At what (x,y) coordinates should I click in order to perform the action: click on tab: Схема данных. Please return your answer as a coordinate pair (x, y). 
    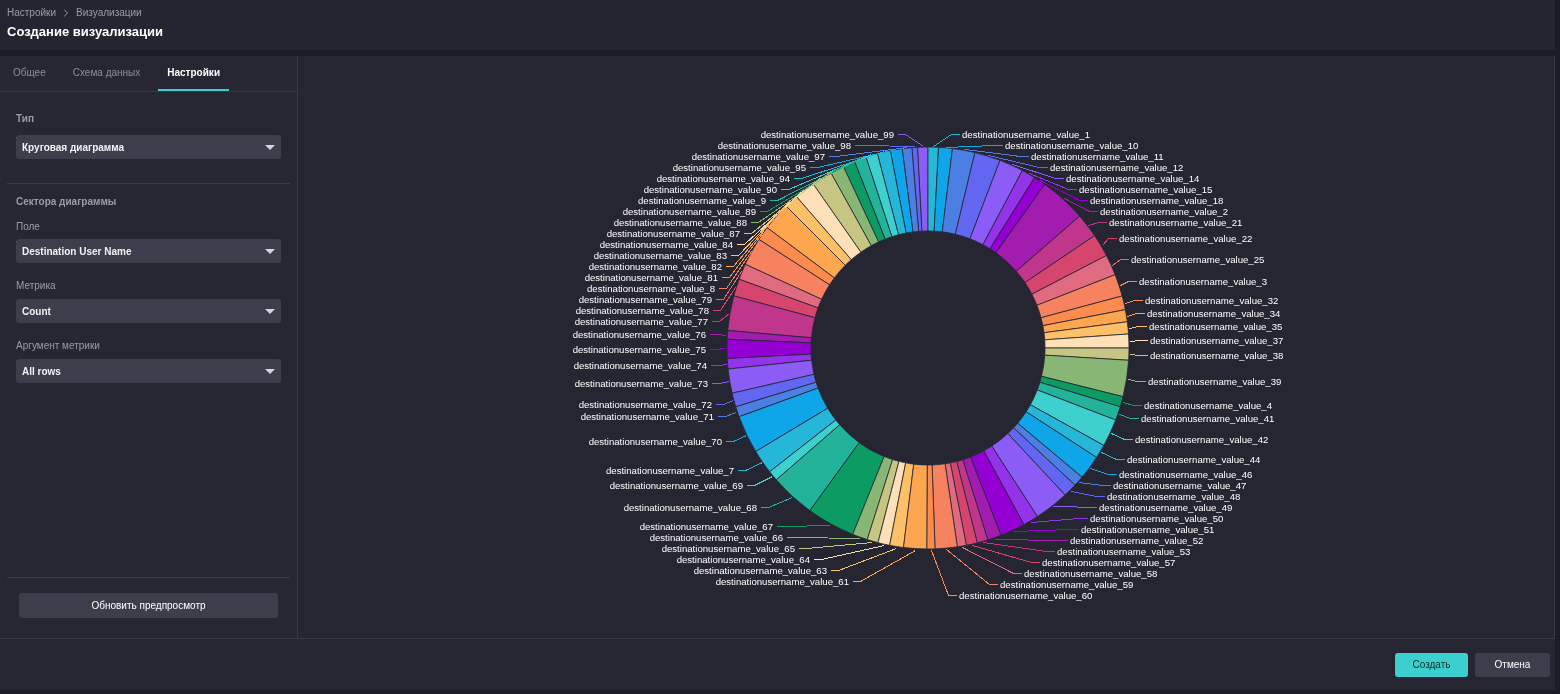
    Looking at the image, I should click on (106, 73).